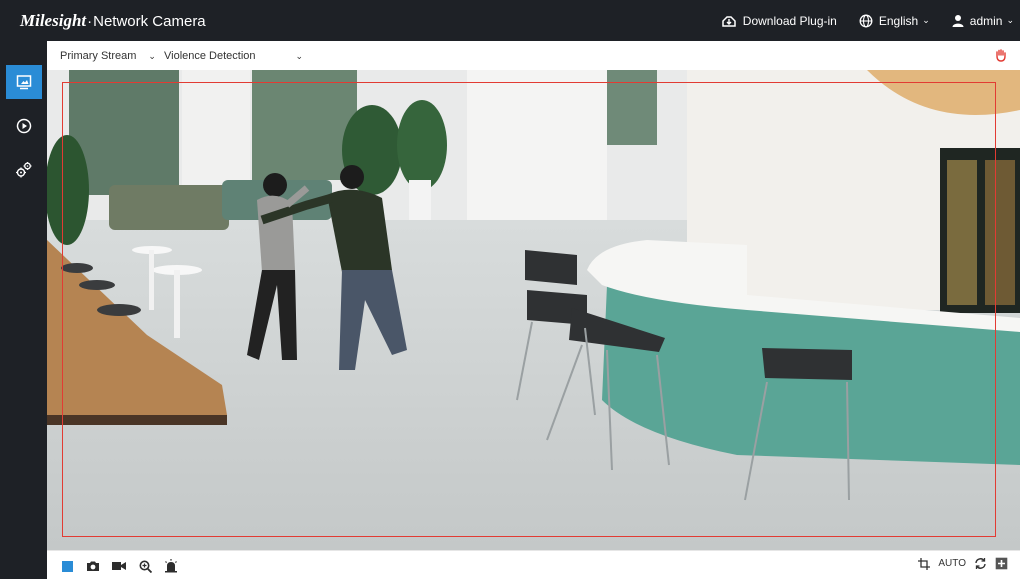 The width and height of the screenshot is (1020, 580). I want to click on language-select: English ⌄, so click(894, 21).